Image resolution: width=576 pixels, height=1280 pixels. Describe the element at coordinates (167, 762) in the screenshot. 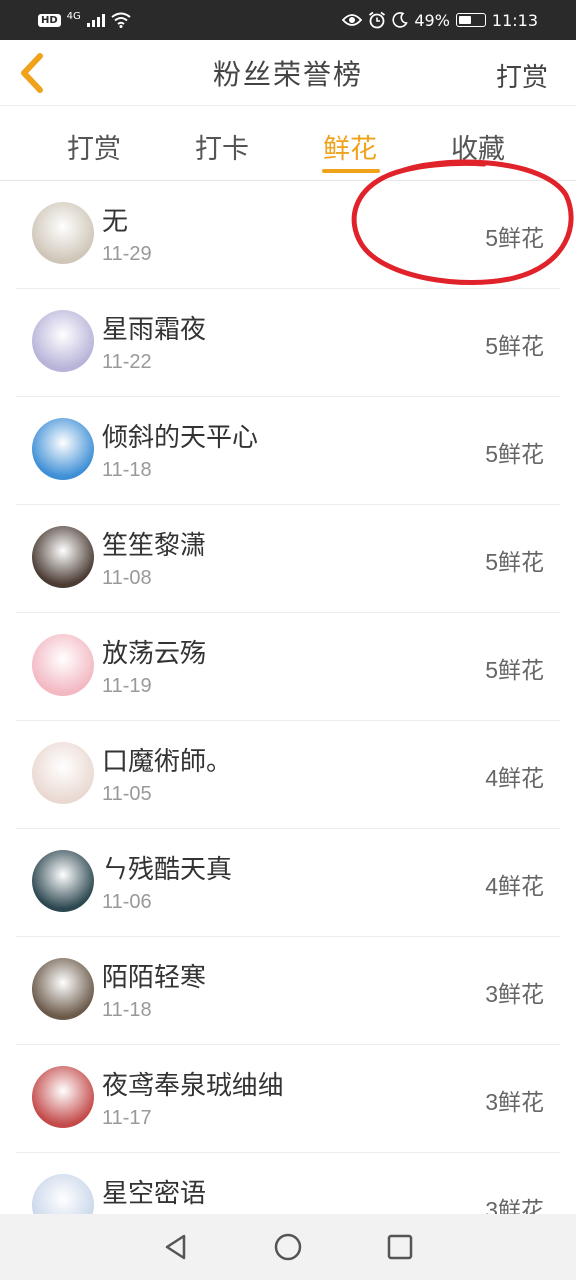

I see `fan-name: 口魔術師。` at that location.